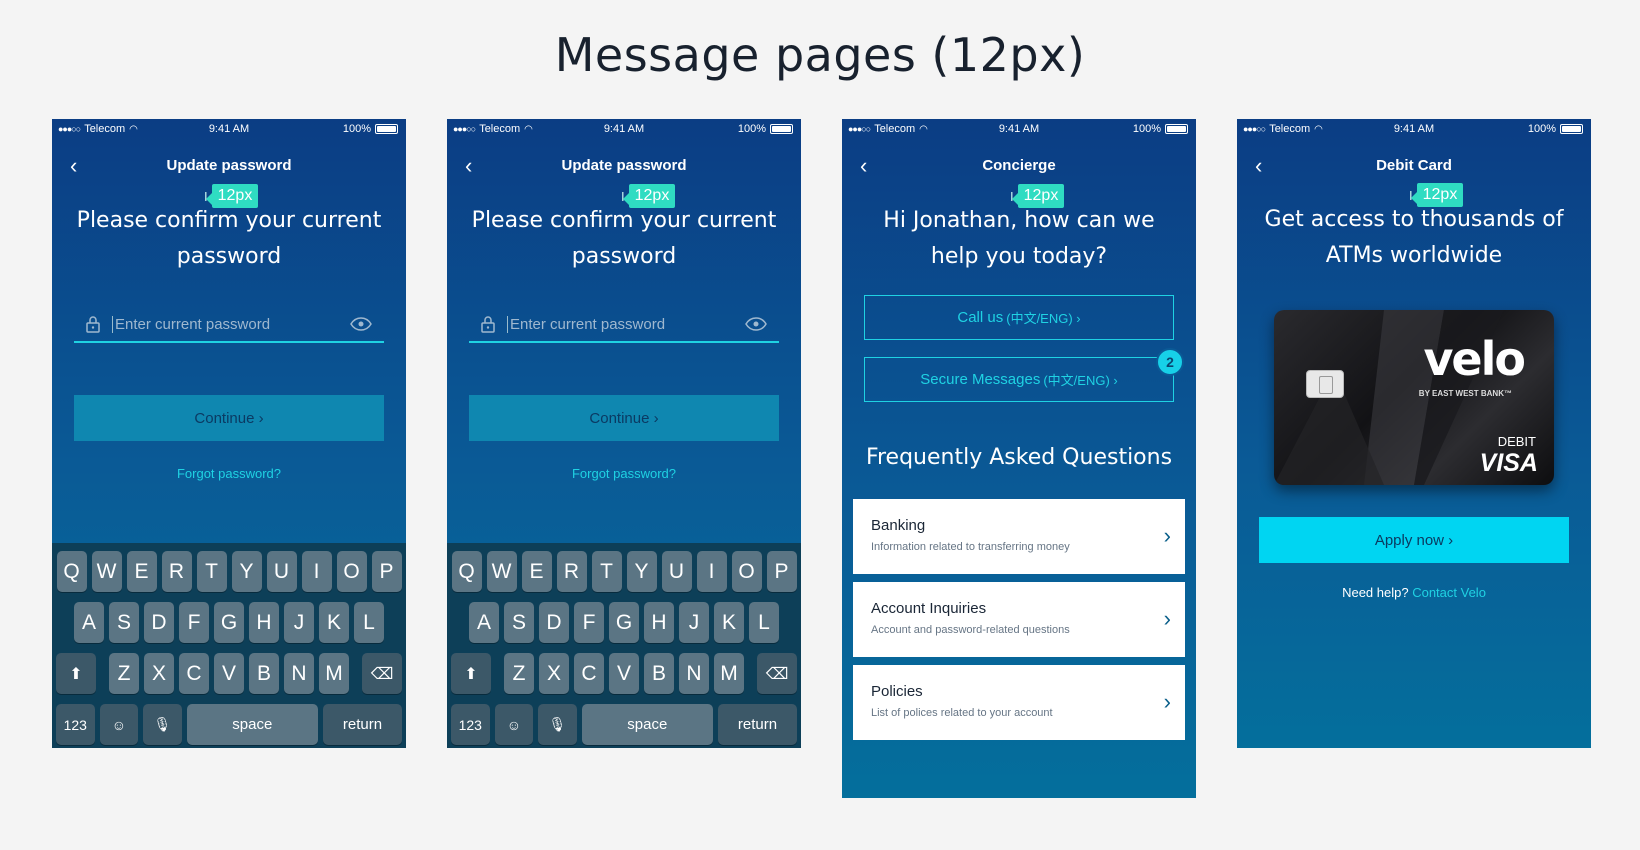 The image size is (1640, 850). I want to click on call-us-button: Call us (中文/ENG) ›, so click(1019, 317).